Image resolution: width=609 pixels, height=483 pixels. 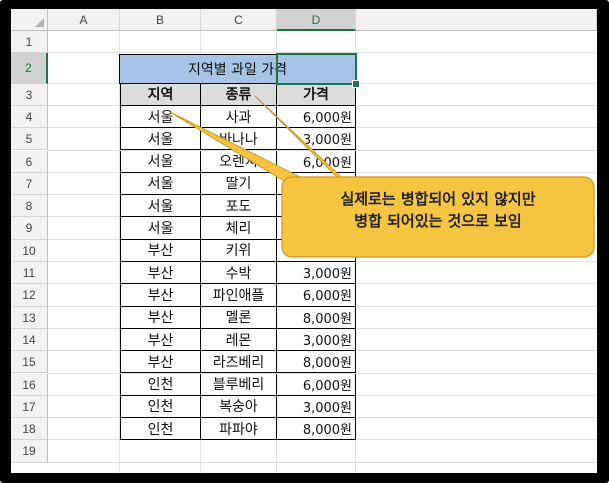 I want to click on callout-line-1: 실제로는 병합되어 있지 않지만, so click(x=438, y=199).